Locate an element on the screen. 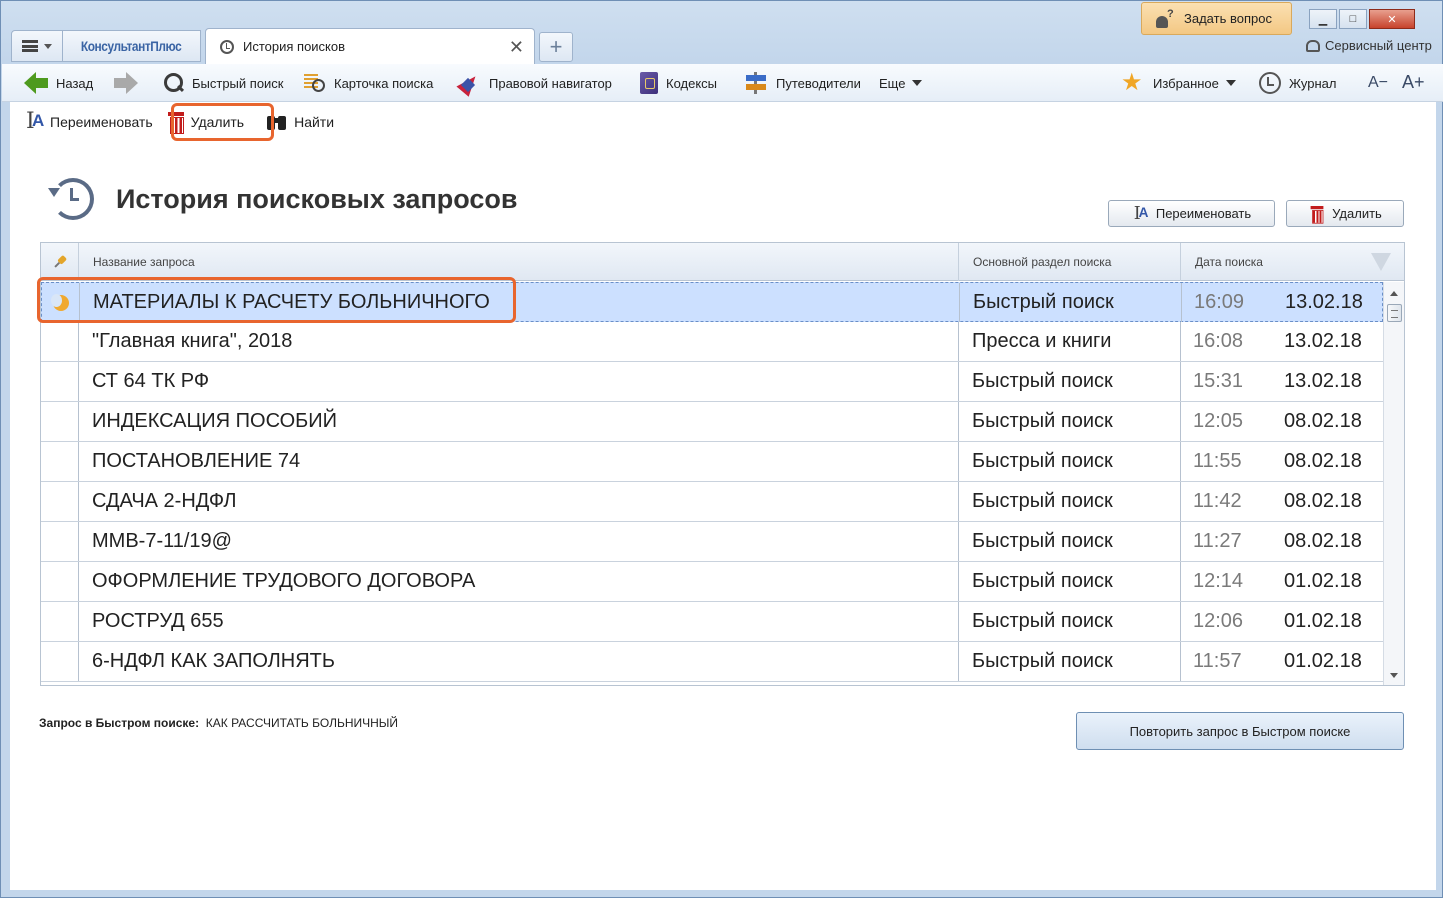 This screenshot has width=1443, height=898. maximize-button: □ is located at coordinates (1353, 19).